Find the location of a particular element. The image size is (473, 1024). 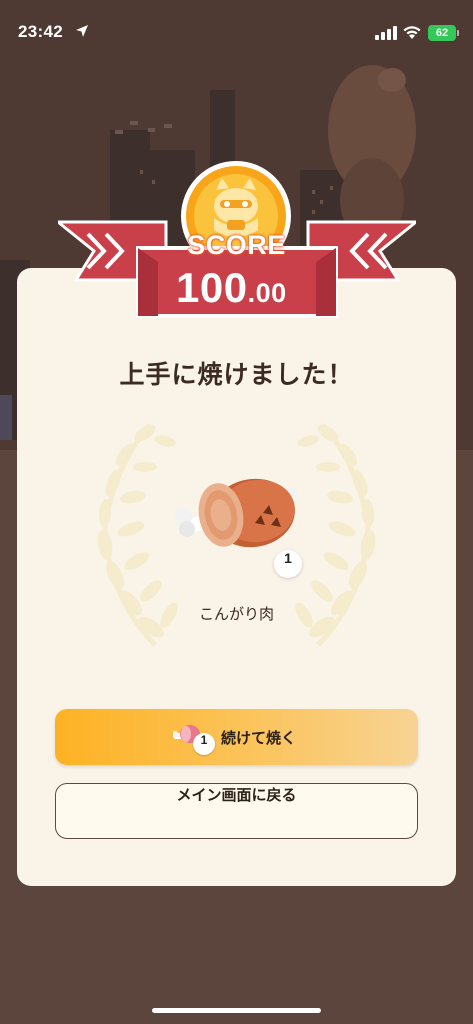

status-time: 23:42 is located at coordinates (40, 31).